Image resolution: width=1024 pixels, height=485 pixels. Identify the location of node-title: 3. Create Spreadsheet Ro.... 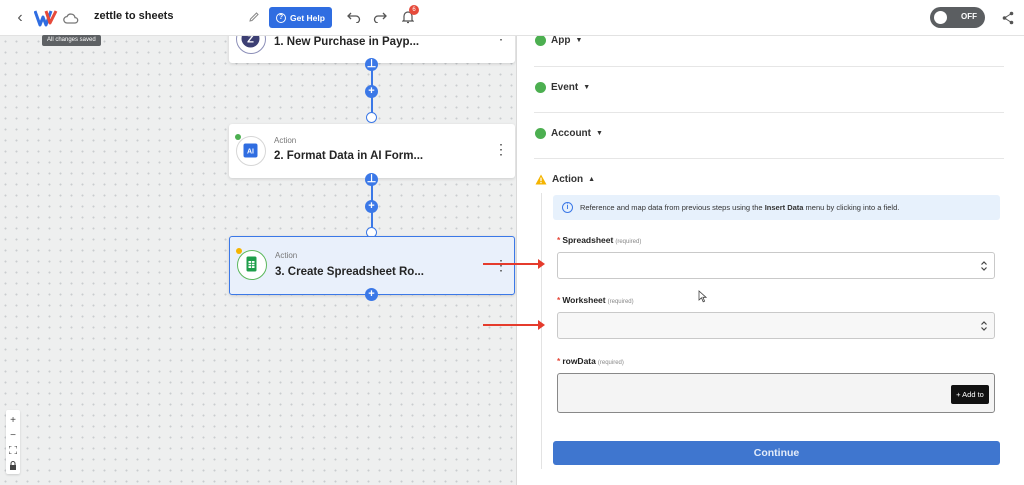
(349, 272).